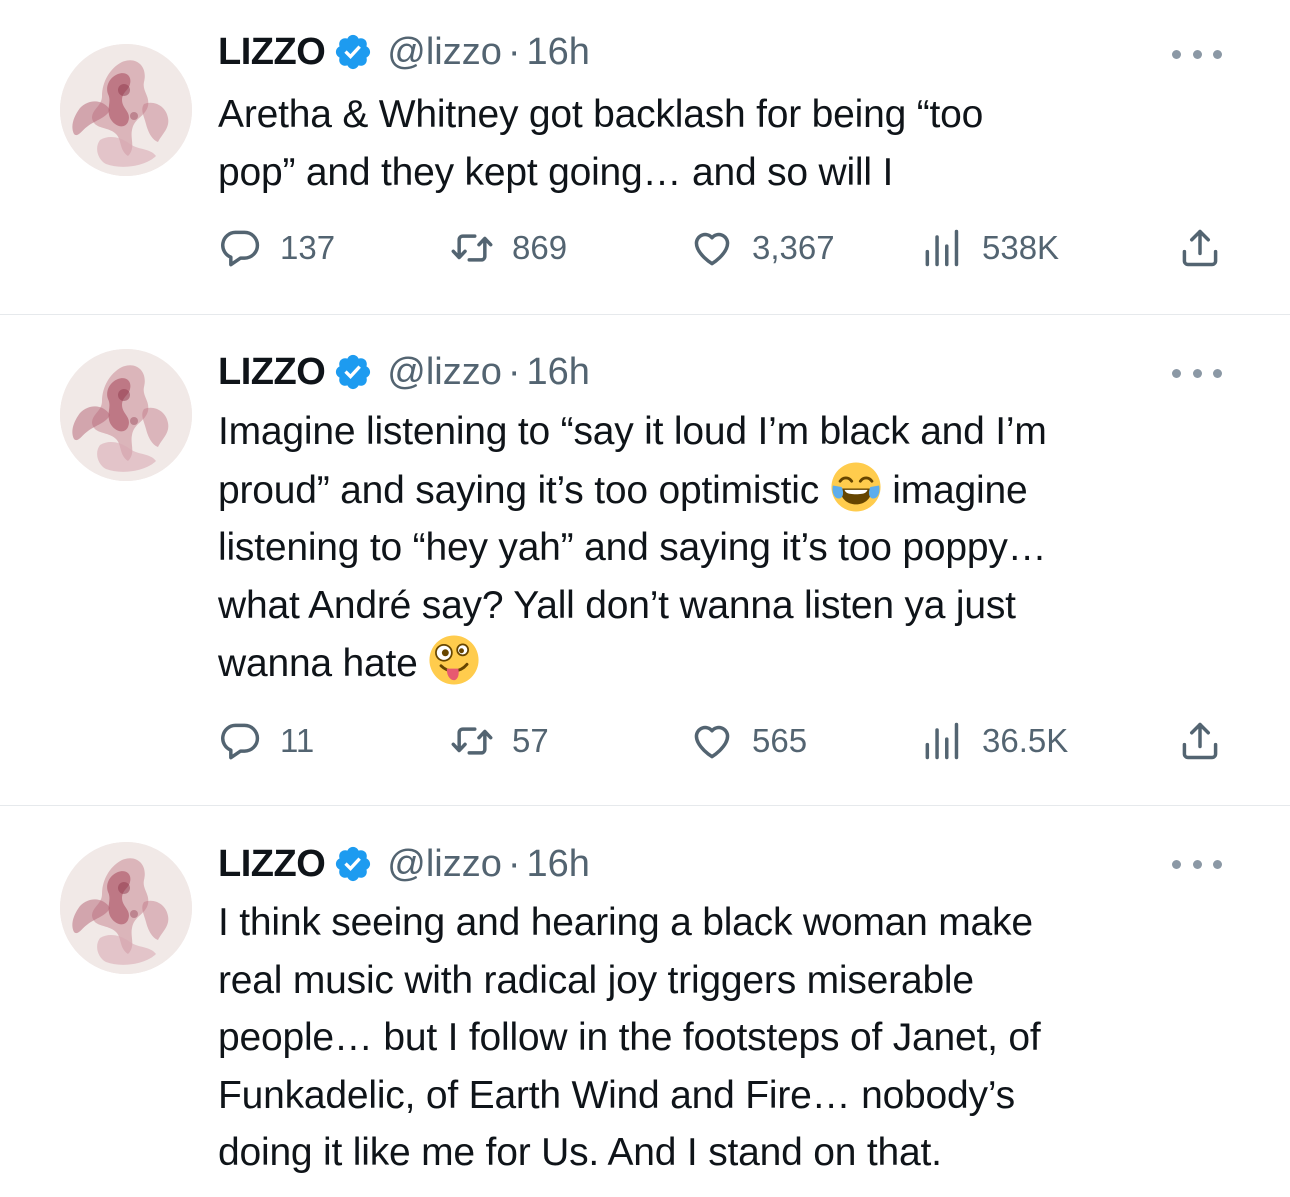 The image size is (1290, 1197). I want to click on tweet-text-line: wanna hate, so click(723, 663).